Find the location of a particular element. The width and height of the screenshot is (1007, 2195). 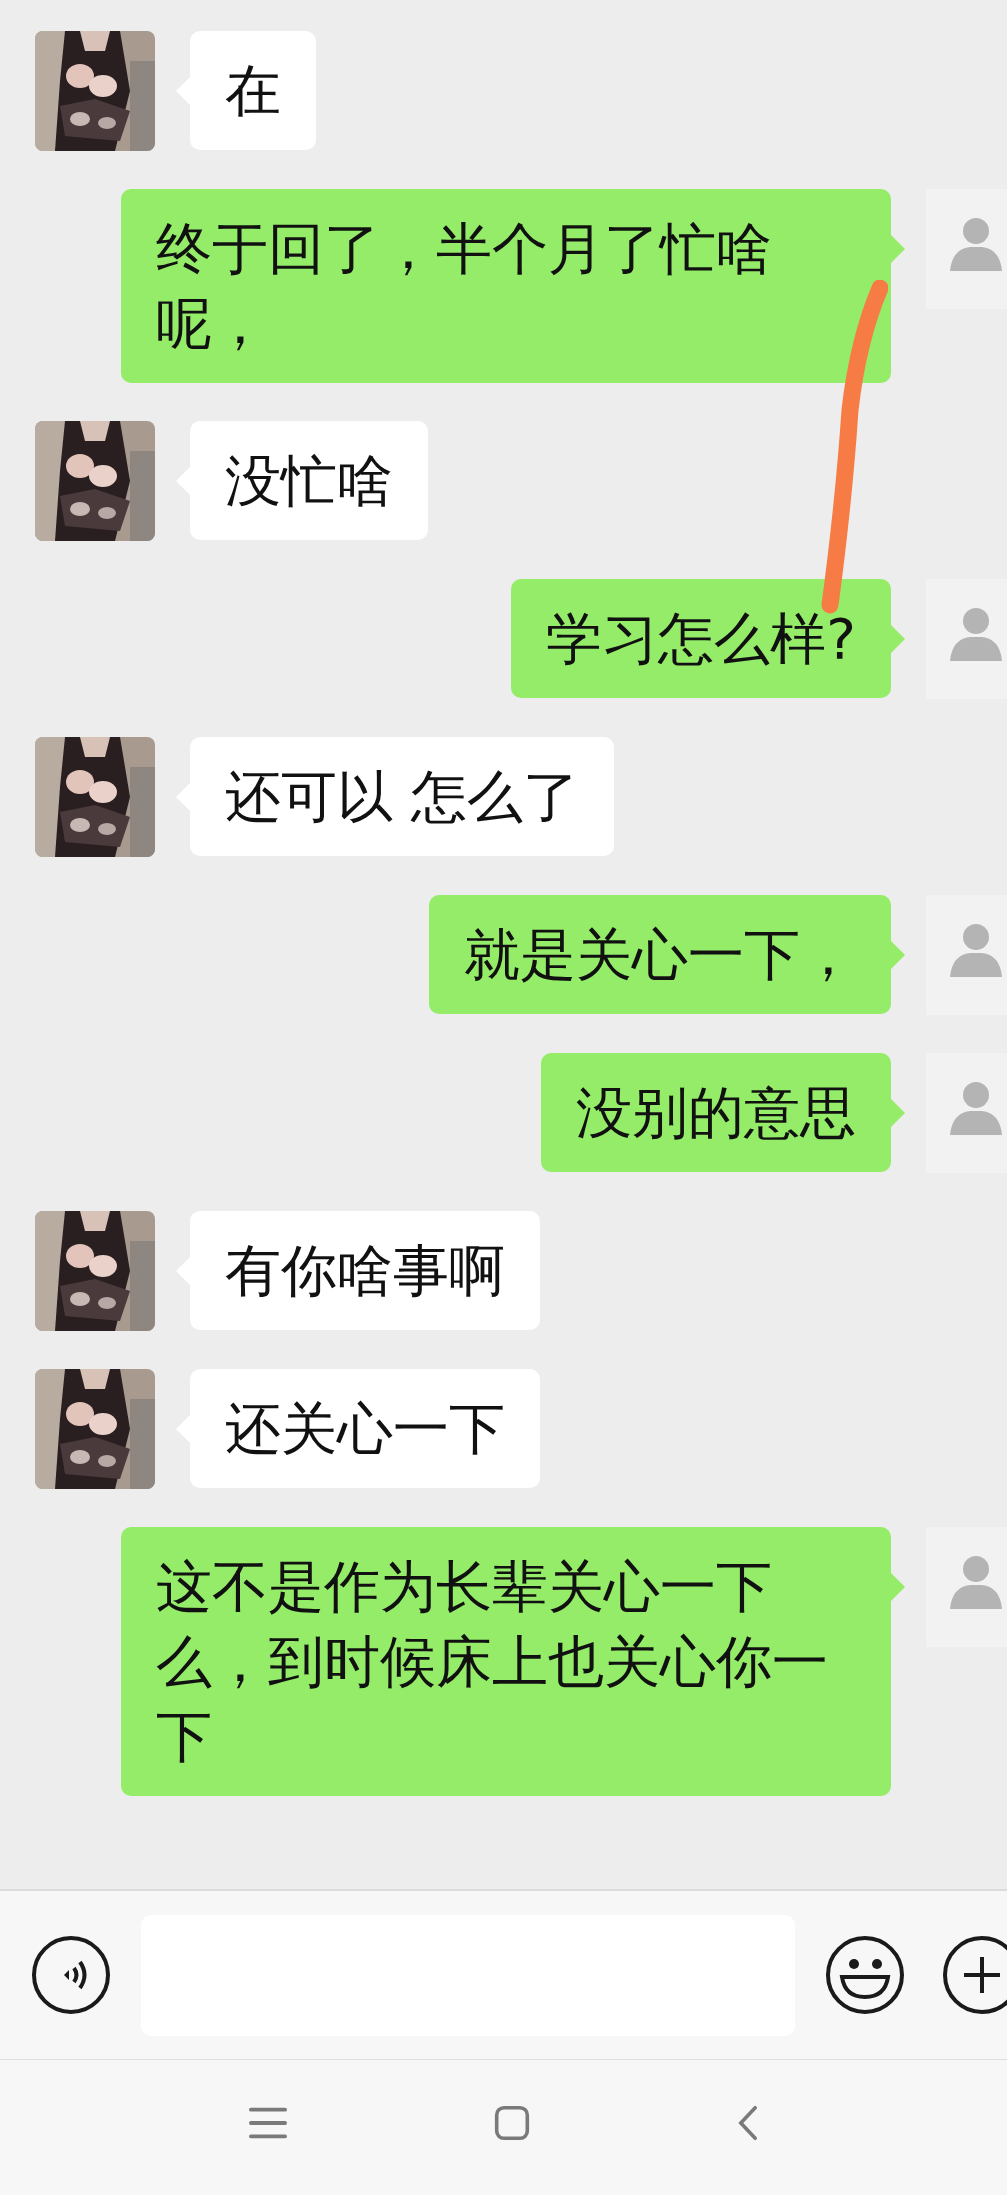

voice-icon is located at coordinates (71, 1975).